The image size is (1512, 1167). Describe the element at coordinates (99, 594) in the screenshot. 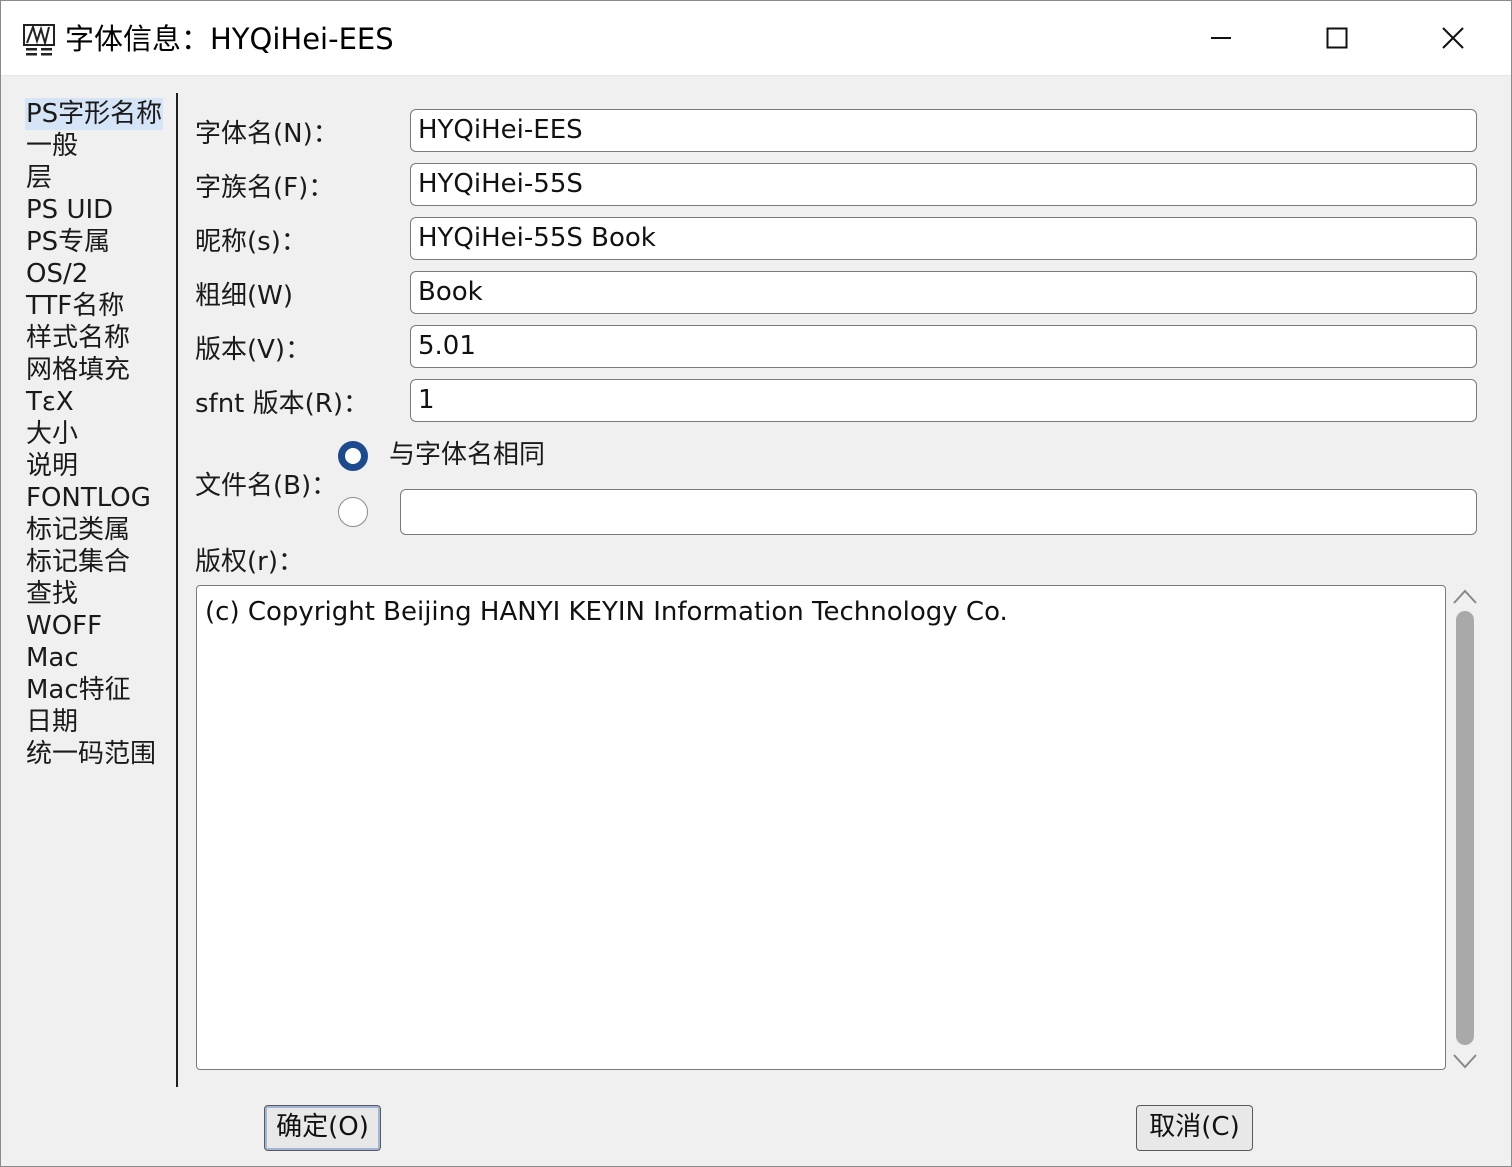

I see `category-item-lookups: 查找` at that location.